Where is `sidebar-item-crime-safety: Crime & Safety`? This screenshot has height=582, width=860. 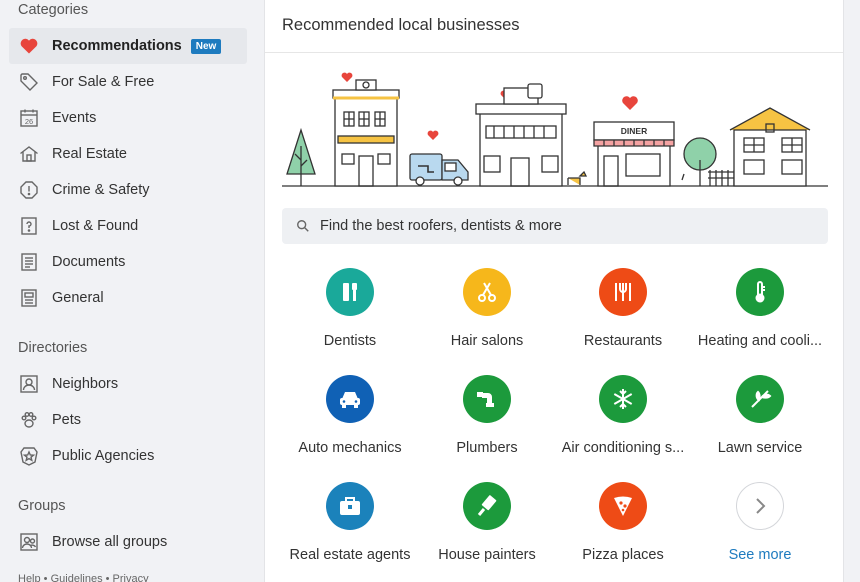
sidebar-item-crime-safety: Crime & Safety is located at coordinates (128, 190).